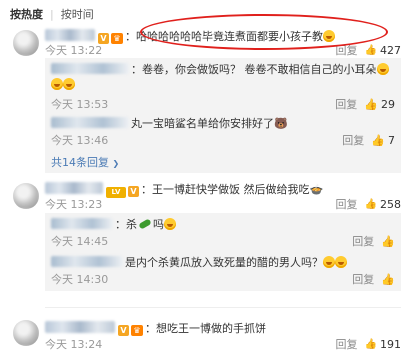 Image resolution: width=413 pixels, height=357 pixels. Describe the element at coordinates (365, 140) in the screenshot. I see `reply-actions: 回复 👍 7` at that location.